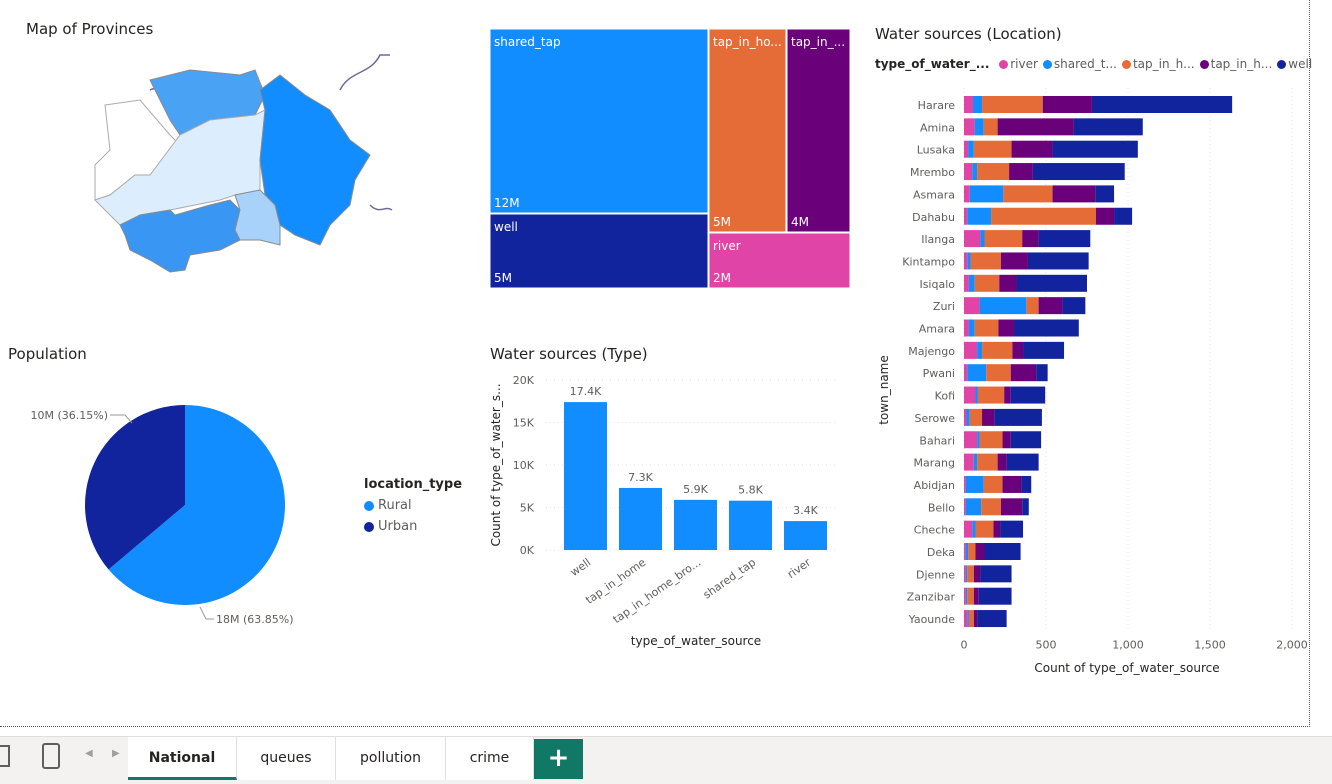  Describe the element at coordinates (286, 758) in the screenshot. I see `tab-queues: queues` at that location.